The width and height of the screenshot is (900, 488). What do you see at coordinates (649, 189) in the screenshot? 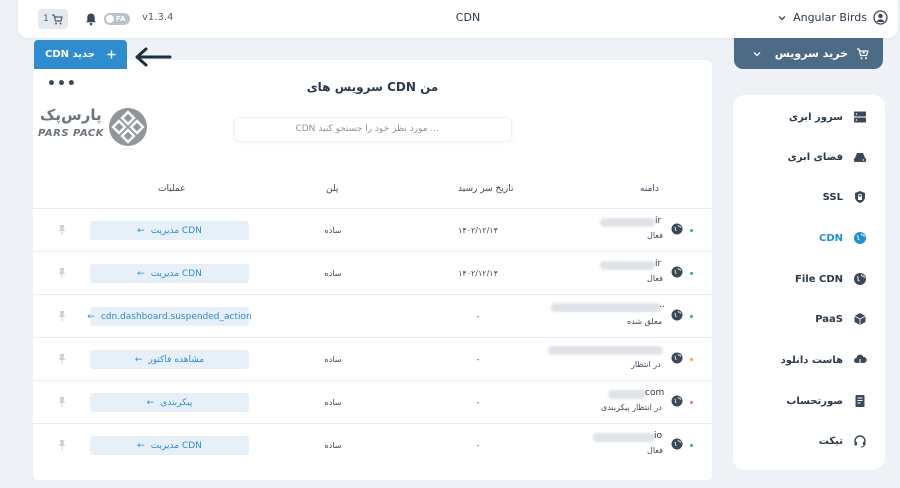
I see `column-header-domain: دامنه` at bounding box center [649, 189].